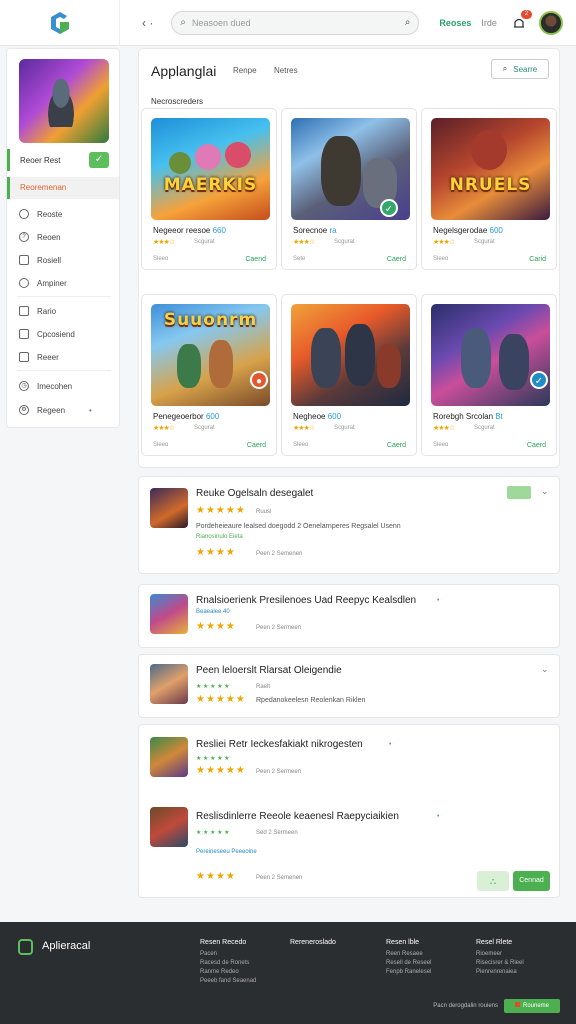 The height and width of the screenshot is (1024, 576). Describe the element at coordinates (255, 259) in the screenshot. I see `card-action: Caend` at that location.